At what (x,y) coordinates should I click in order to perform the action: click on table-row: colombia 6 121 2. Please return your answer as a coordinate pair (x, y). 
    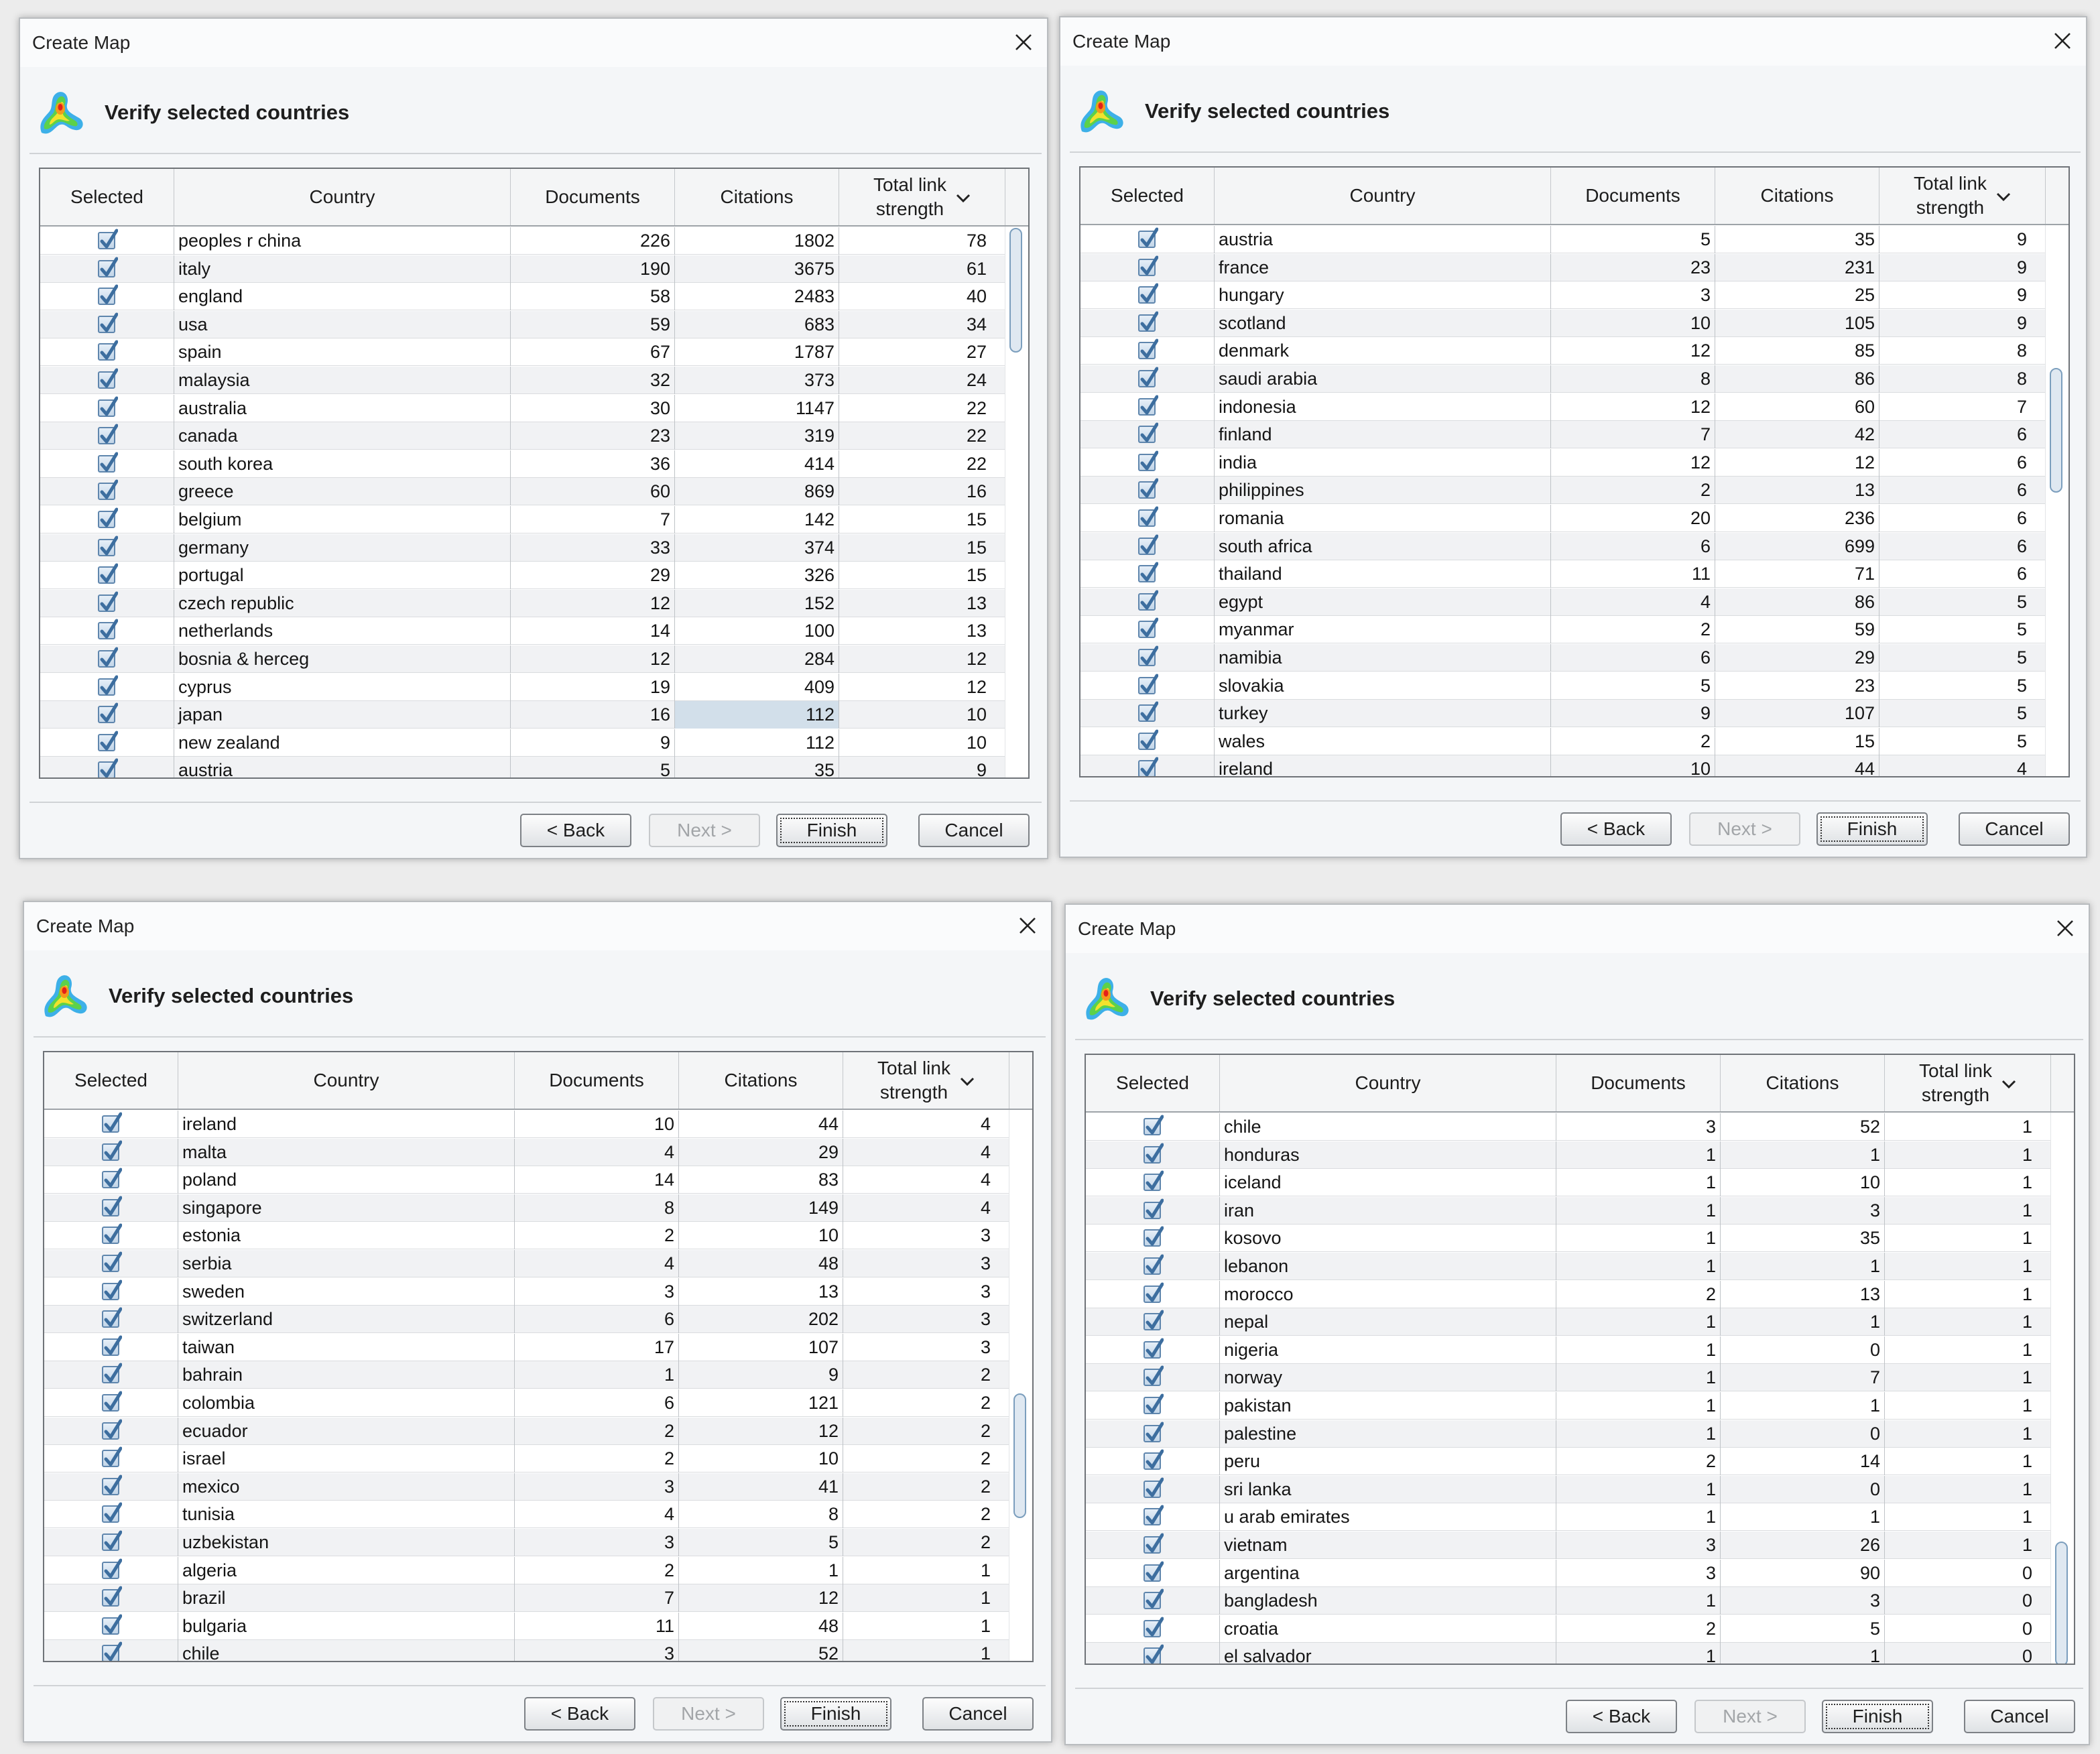
    Looking at the image, I should click on (526, 1403).